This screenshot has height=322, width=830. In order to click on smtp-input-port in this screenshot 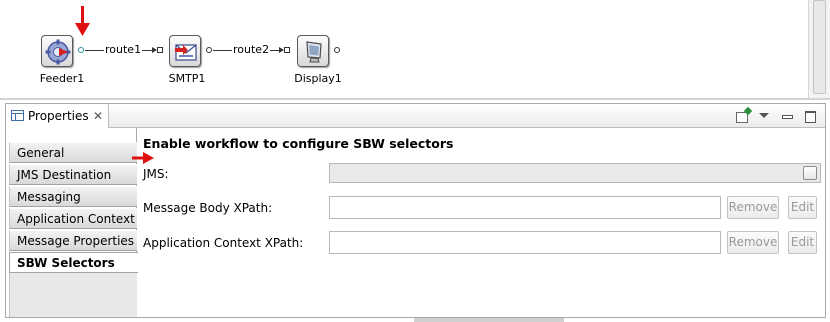, I will do `click(160, 50)`.